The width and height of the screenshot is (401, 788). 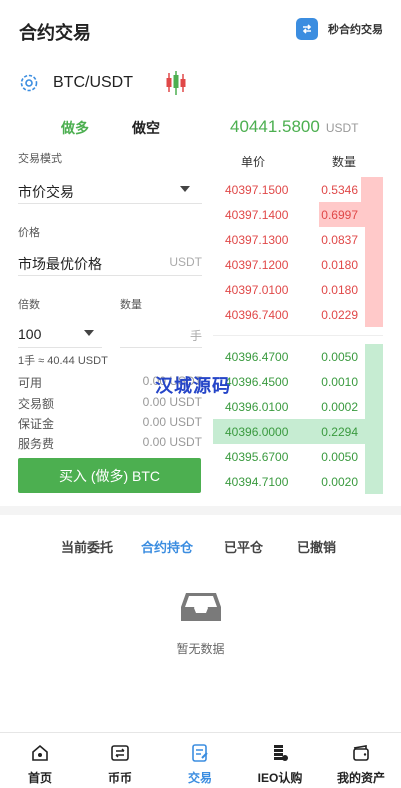 I want to click on order-qty: 0.0010, so click(x=339, y=382).